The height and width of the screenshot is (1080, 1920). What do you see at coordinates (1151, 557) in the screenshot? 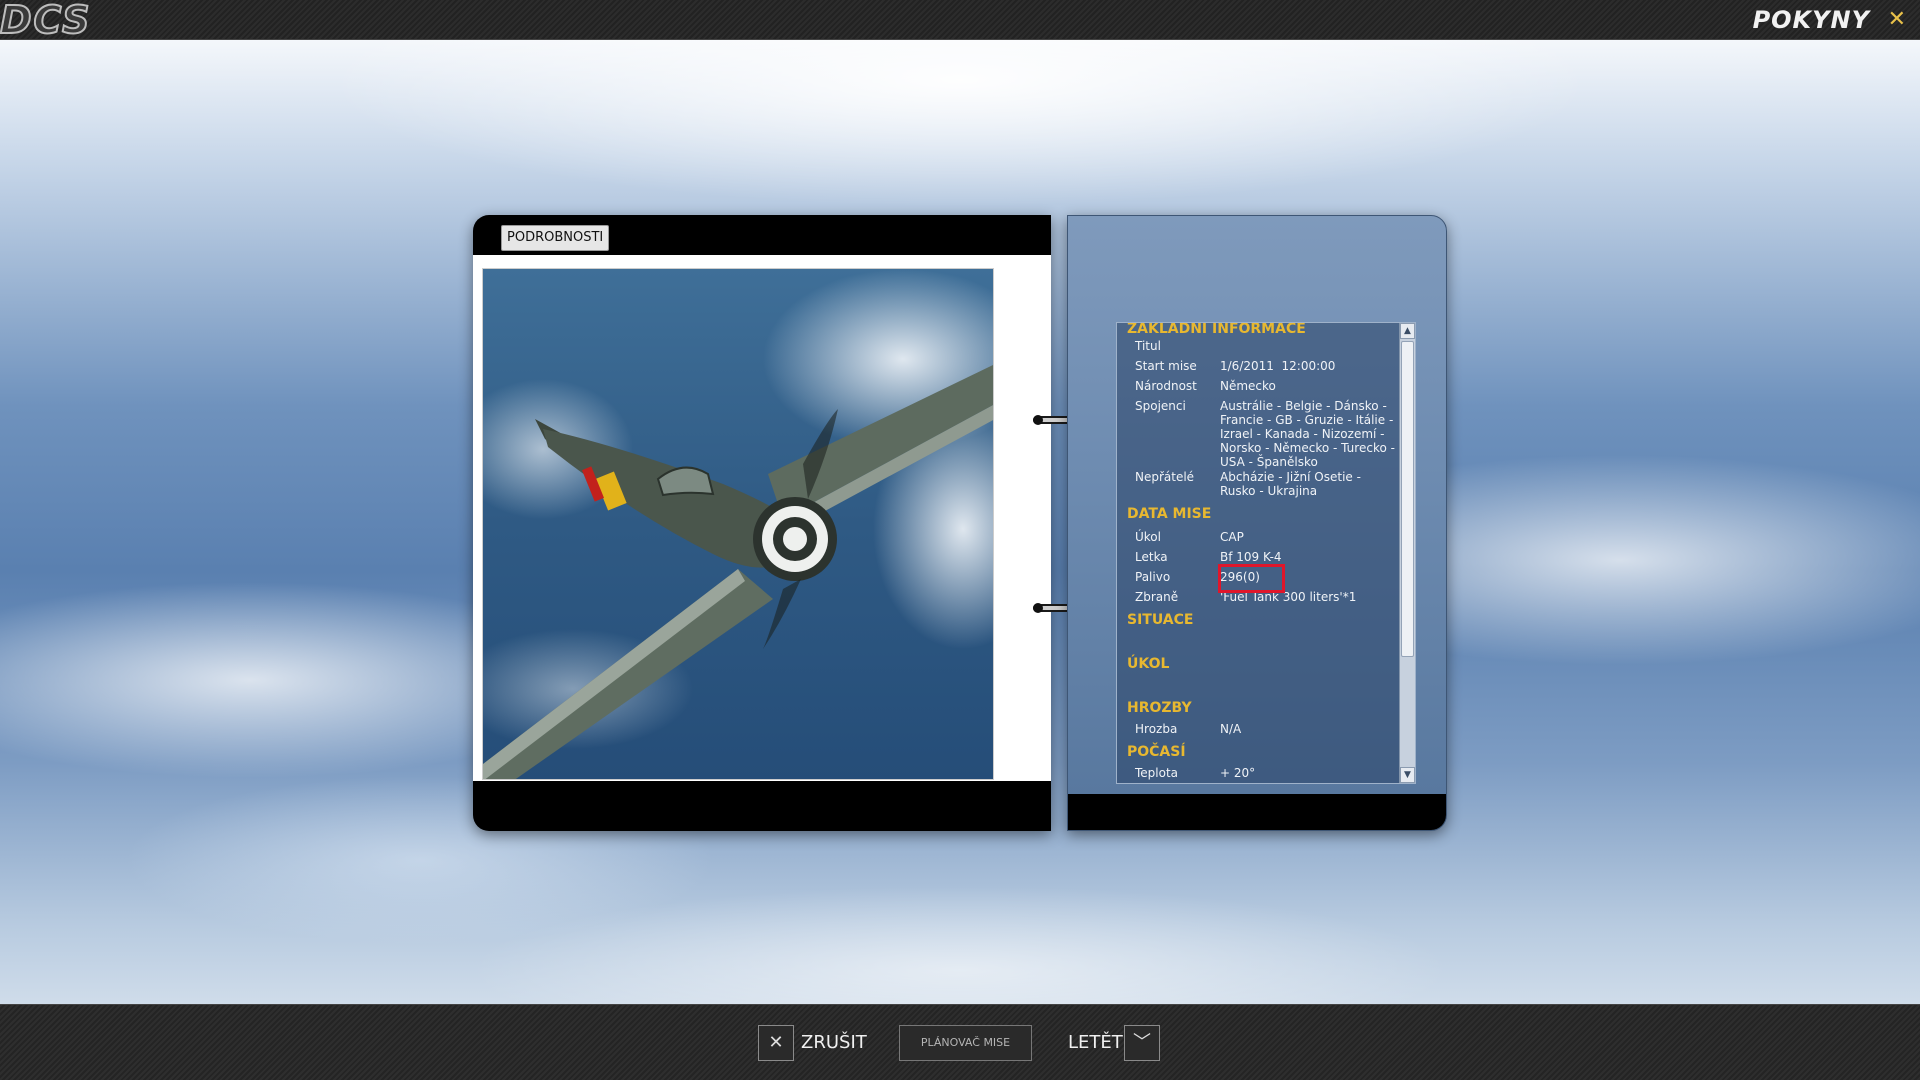
I see `label-flight: Letka` at bounding box center [1151, 557].